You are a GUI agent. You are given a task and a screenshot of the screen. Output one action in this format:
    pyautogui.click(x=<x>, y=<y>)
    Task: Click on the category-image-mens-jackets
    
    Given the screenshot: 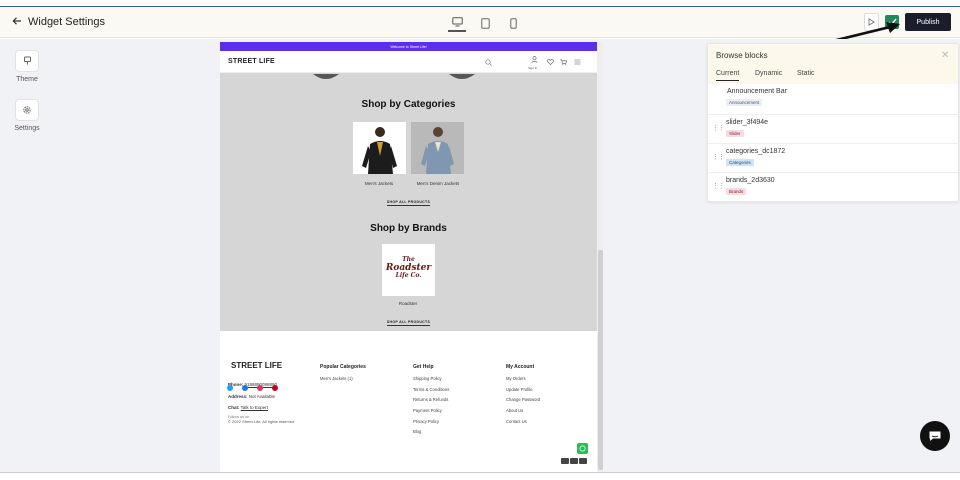 What is the action you would take?
    pyautogui.click(x=379, y=148)
    